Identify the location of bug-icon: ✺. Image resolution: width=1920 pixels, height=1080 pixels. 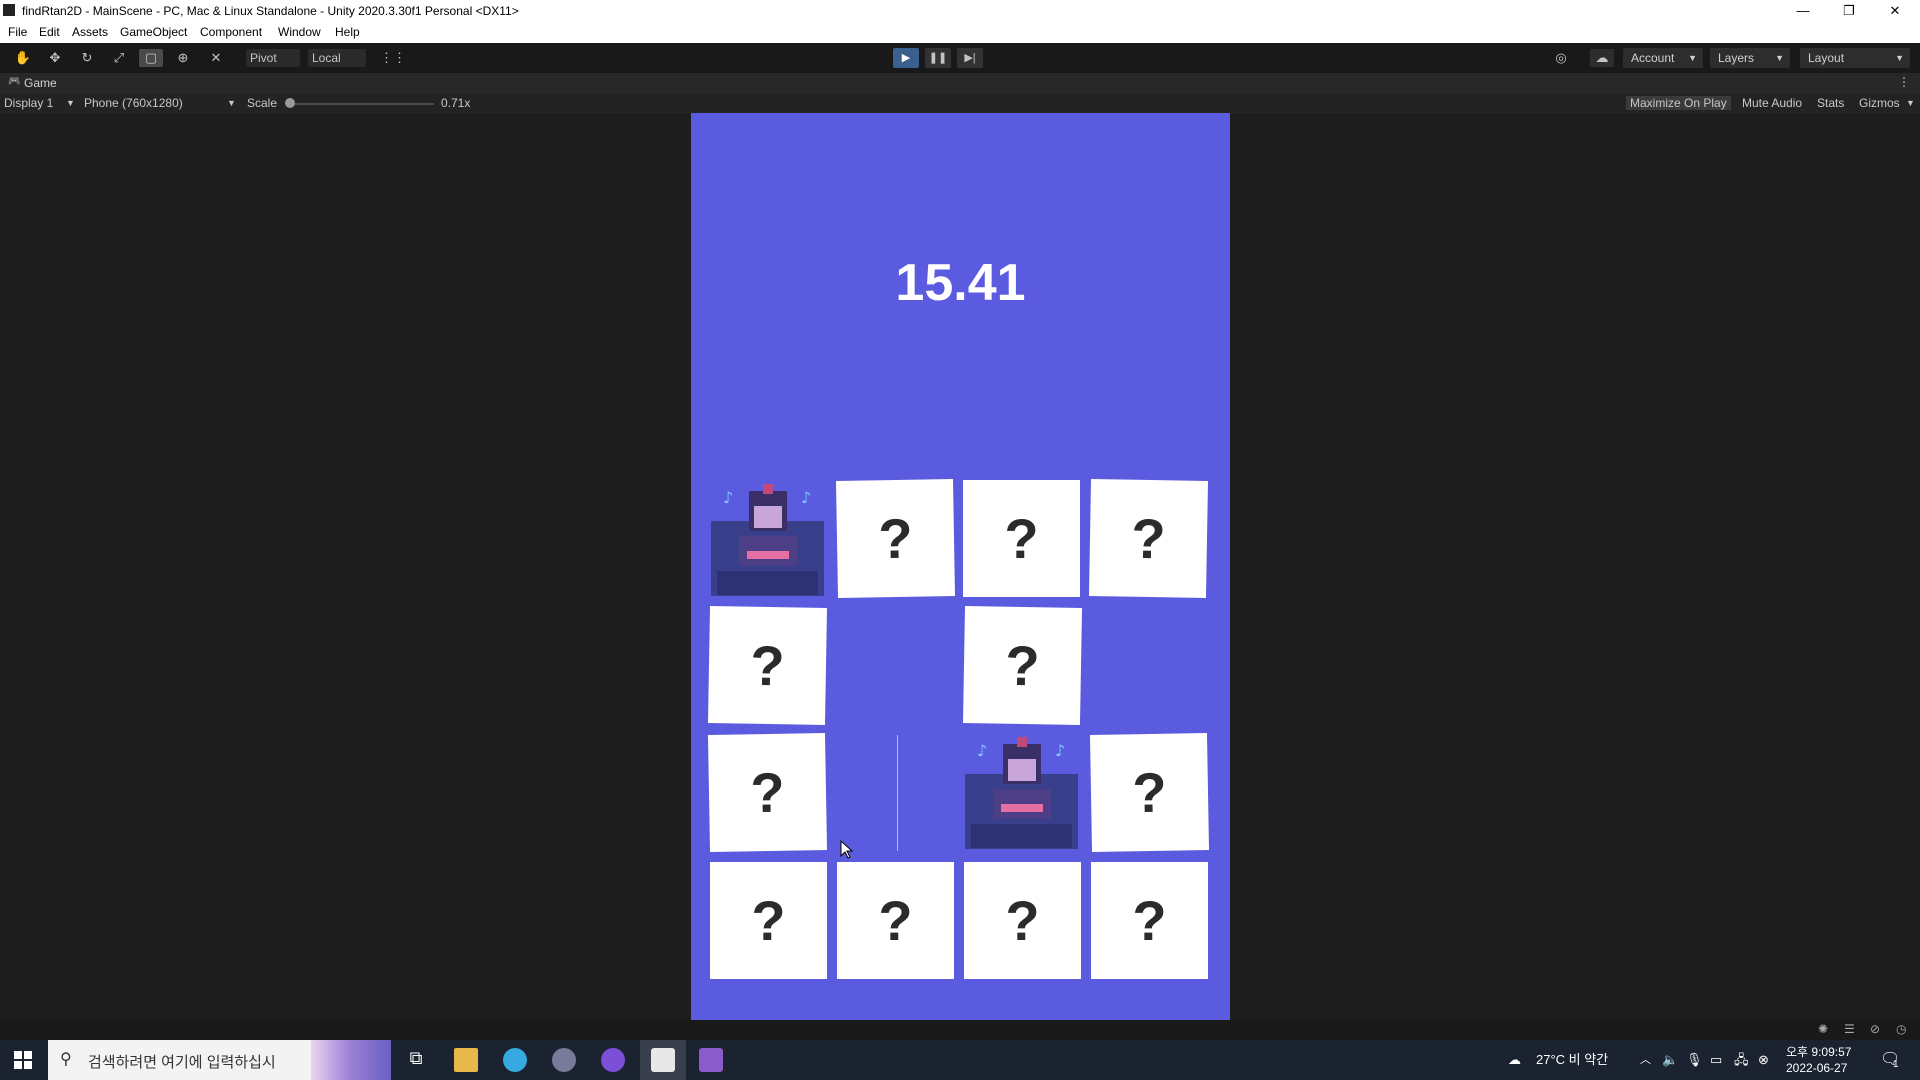
(1823, 1029).